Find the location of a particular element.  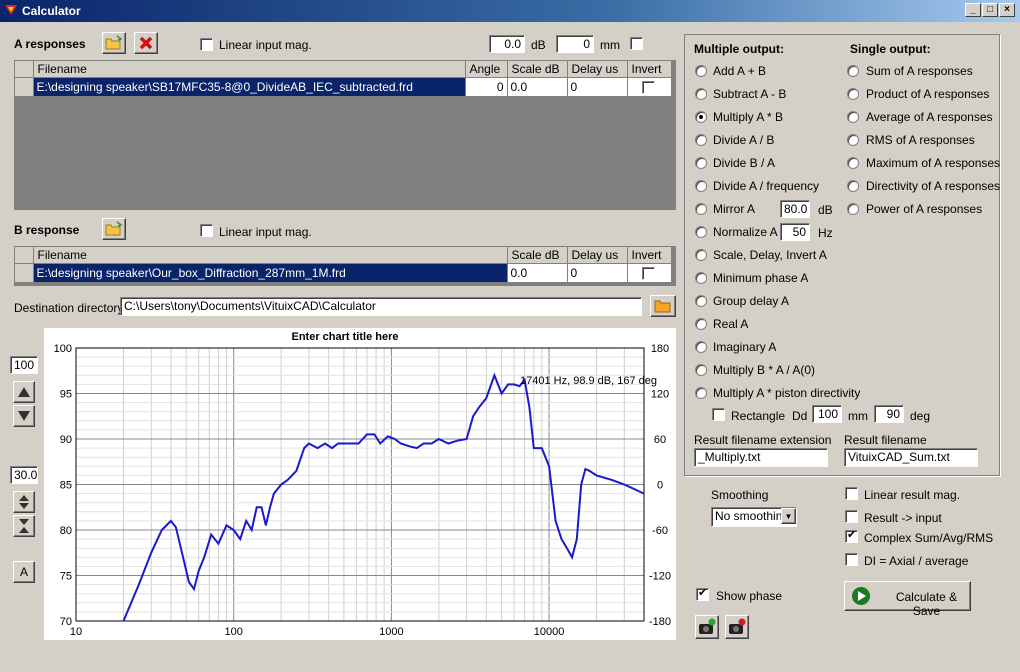

complex-checkbox is located at coordinates (851, 535).